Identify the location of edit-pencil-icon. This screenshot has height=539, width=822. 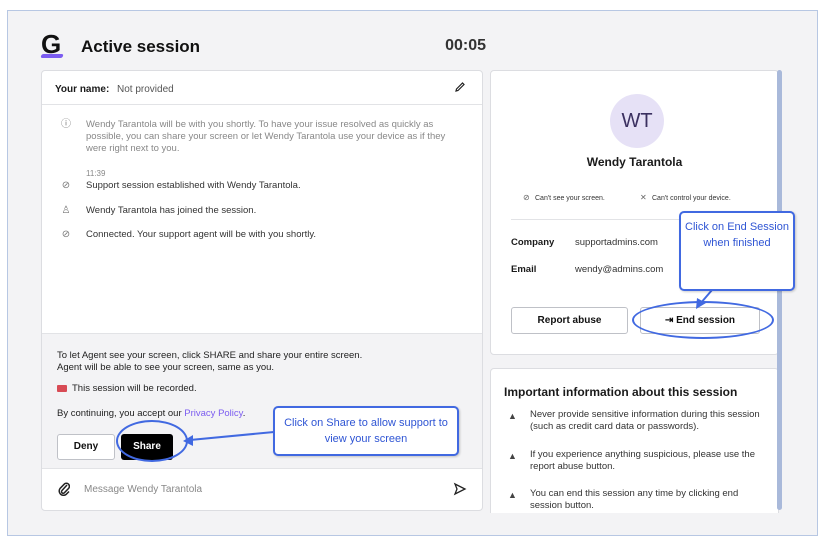
(460, 87).